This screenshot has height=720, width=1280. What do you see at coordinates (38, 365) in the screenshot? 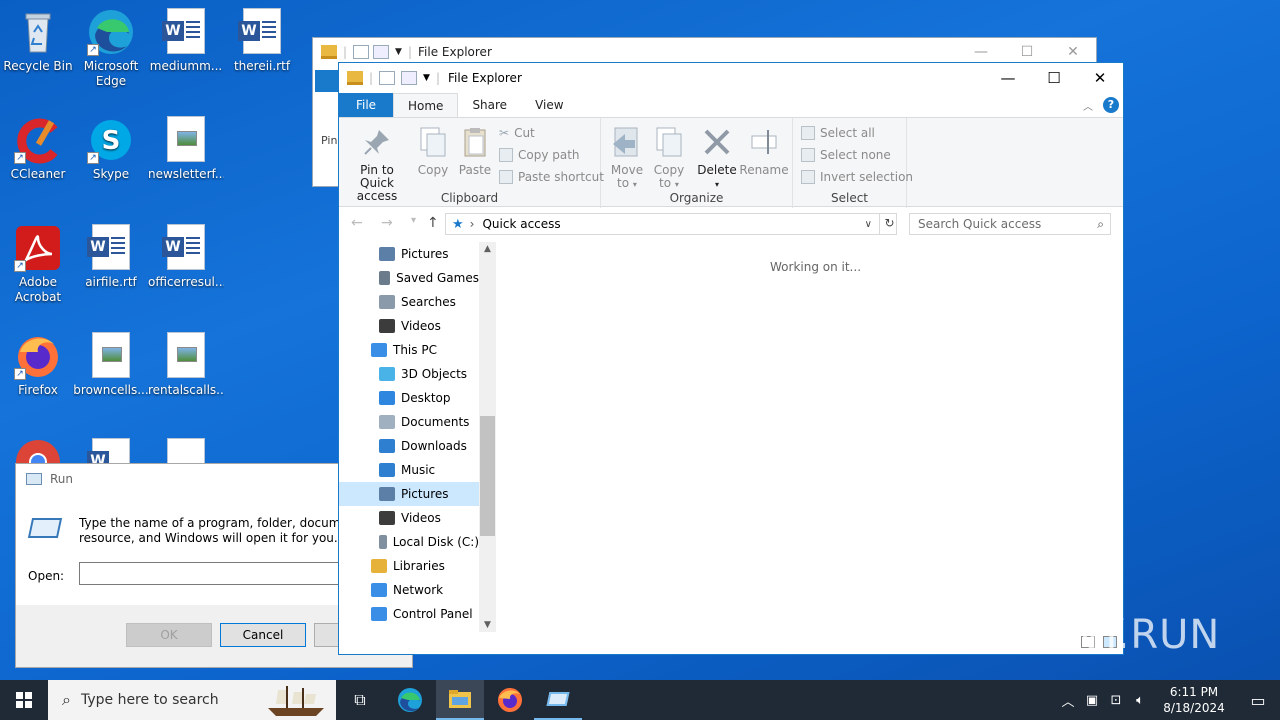
I see `desktop-icon-firefox: ↗ Firefox` at bounding box center [38, 365].